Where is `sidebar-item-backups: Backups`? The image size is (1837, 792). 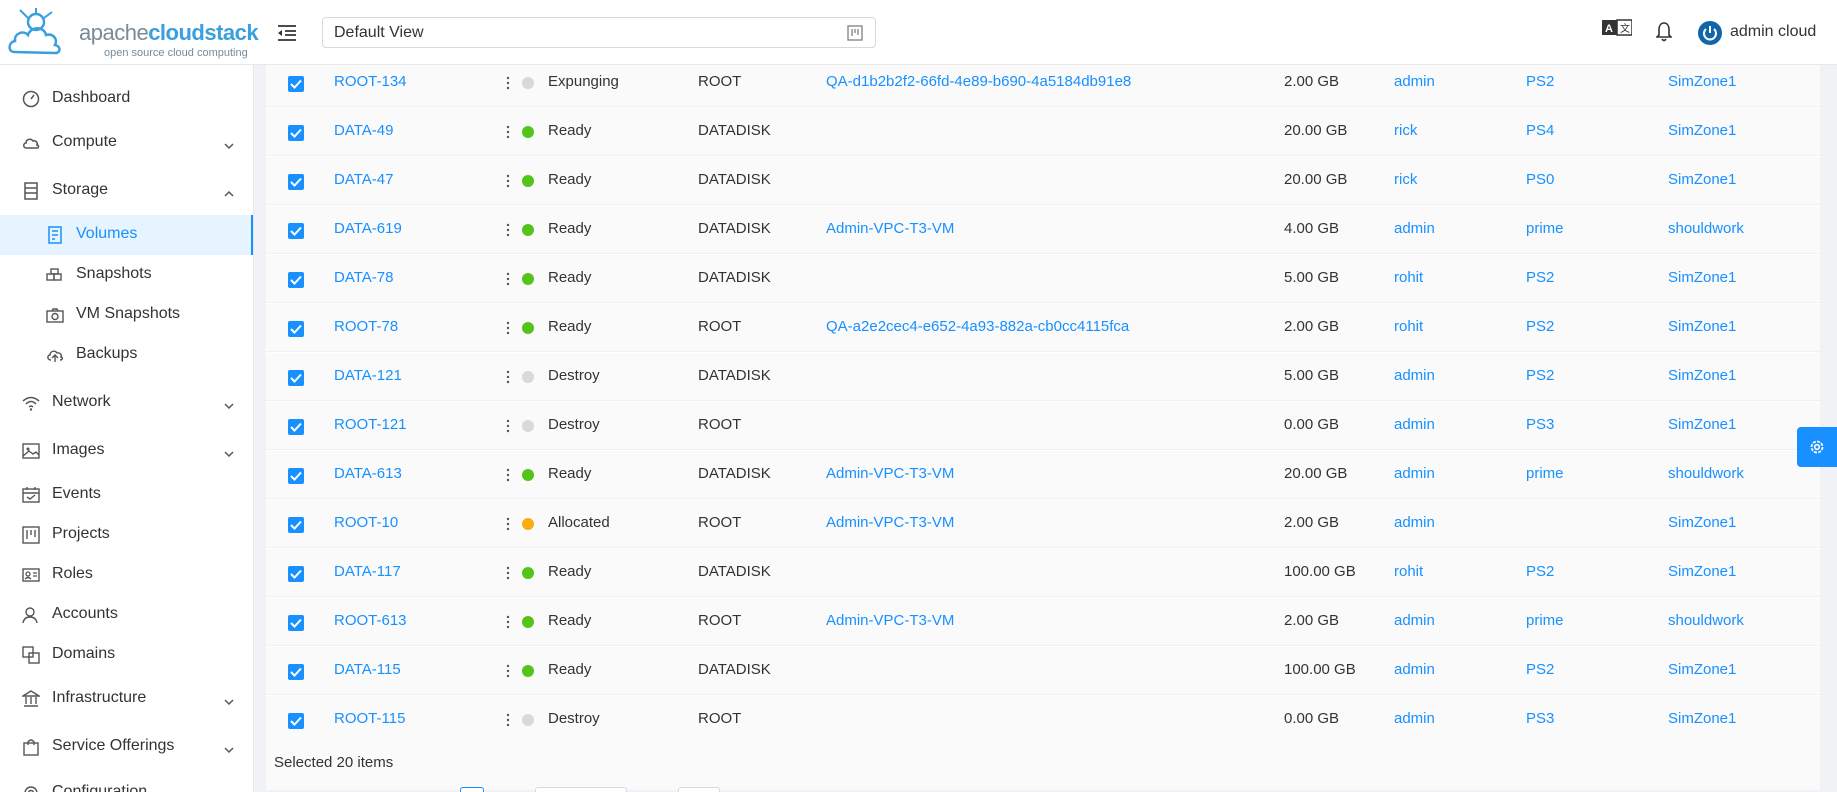
sidebar-item-backups: Backups is located at coordinates (126, 355).